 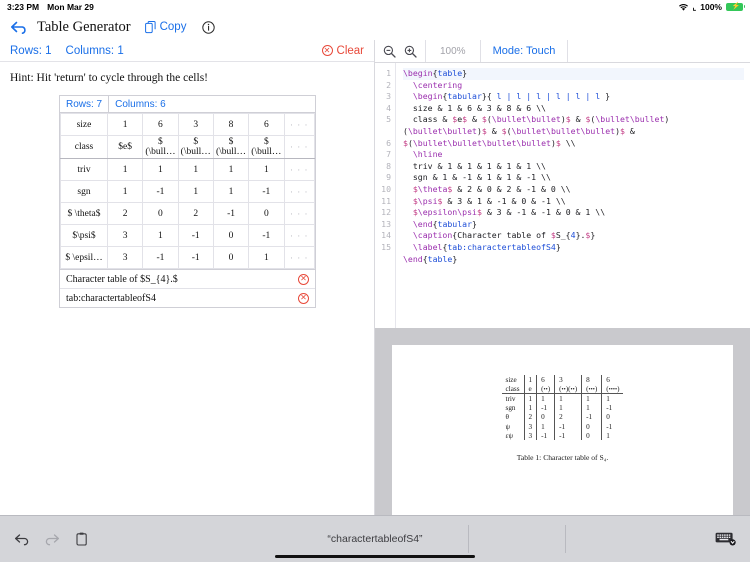 I want to click on clear-button: ✕ Clear, so click(x=342, y=50).